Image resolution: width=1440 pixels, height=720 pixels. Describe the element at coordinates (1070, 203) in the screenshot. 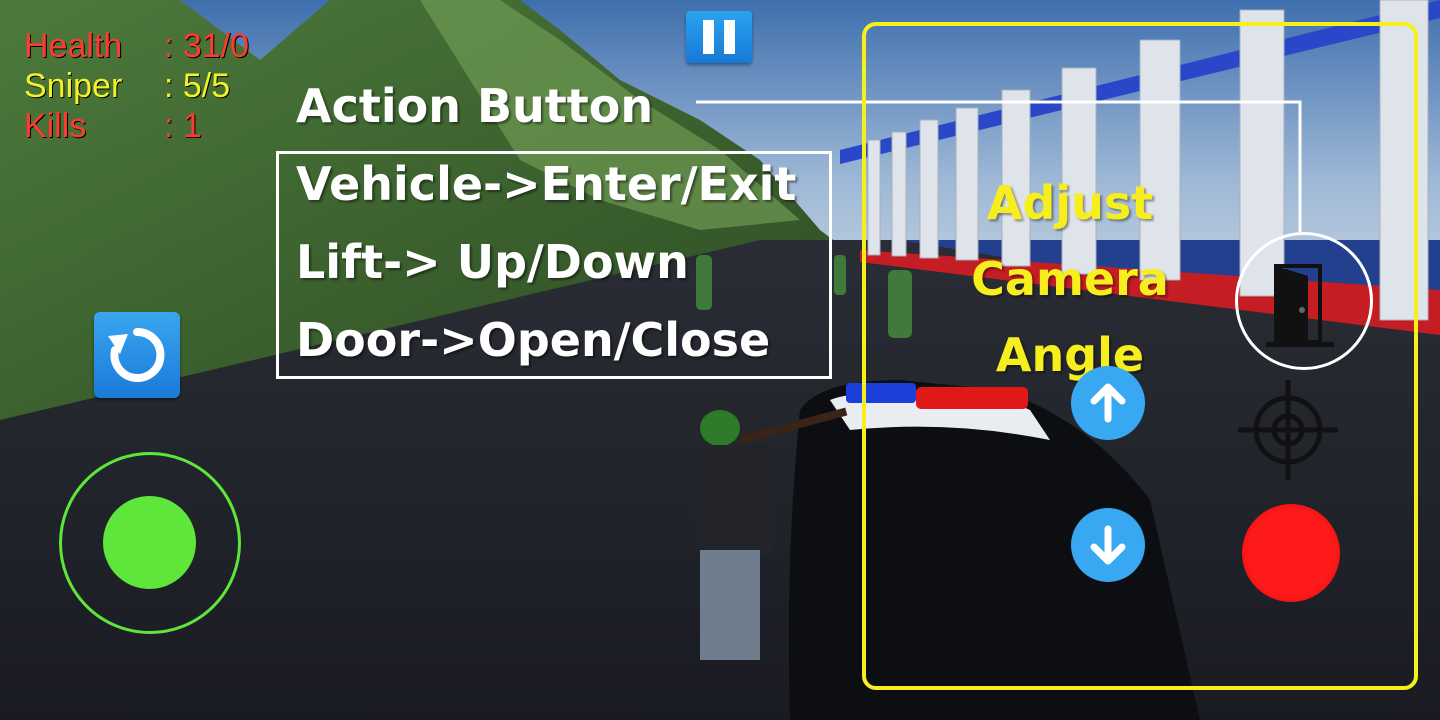

I see `camera-label-line-1: Adjust` at that location.